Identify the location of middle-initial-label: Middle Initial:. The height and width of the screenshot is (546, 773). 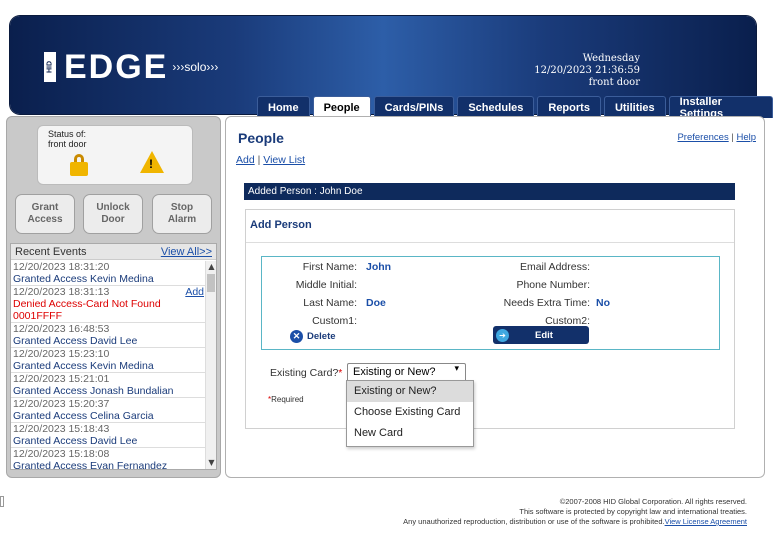
(326, 285).